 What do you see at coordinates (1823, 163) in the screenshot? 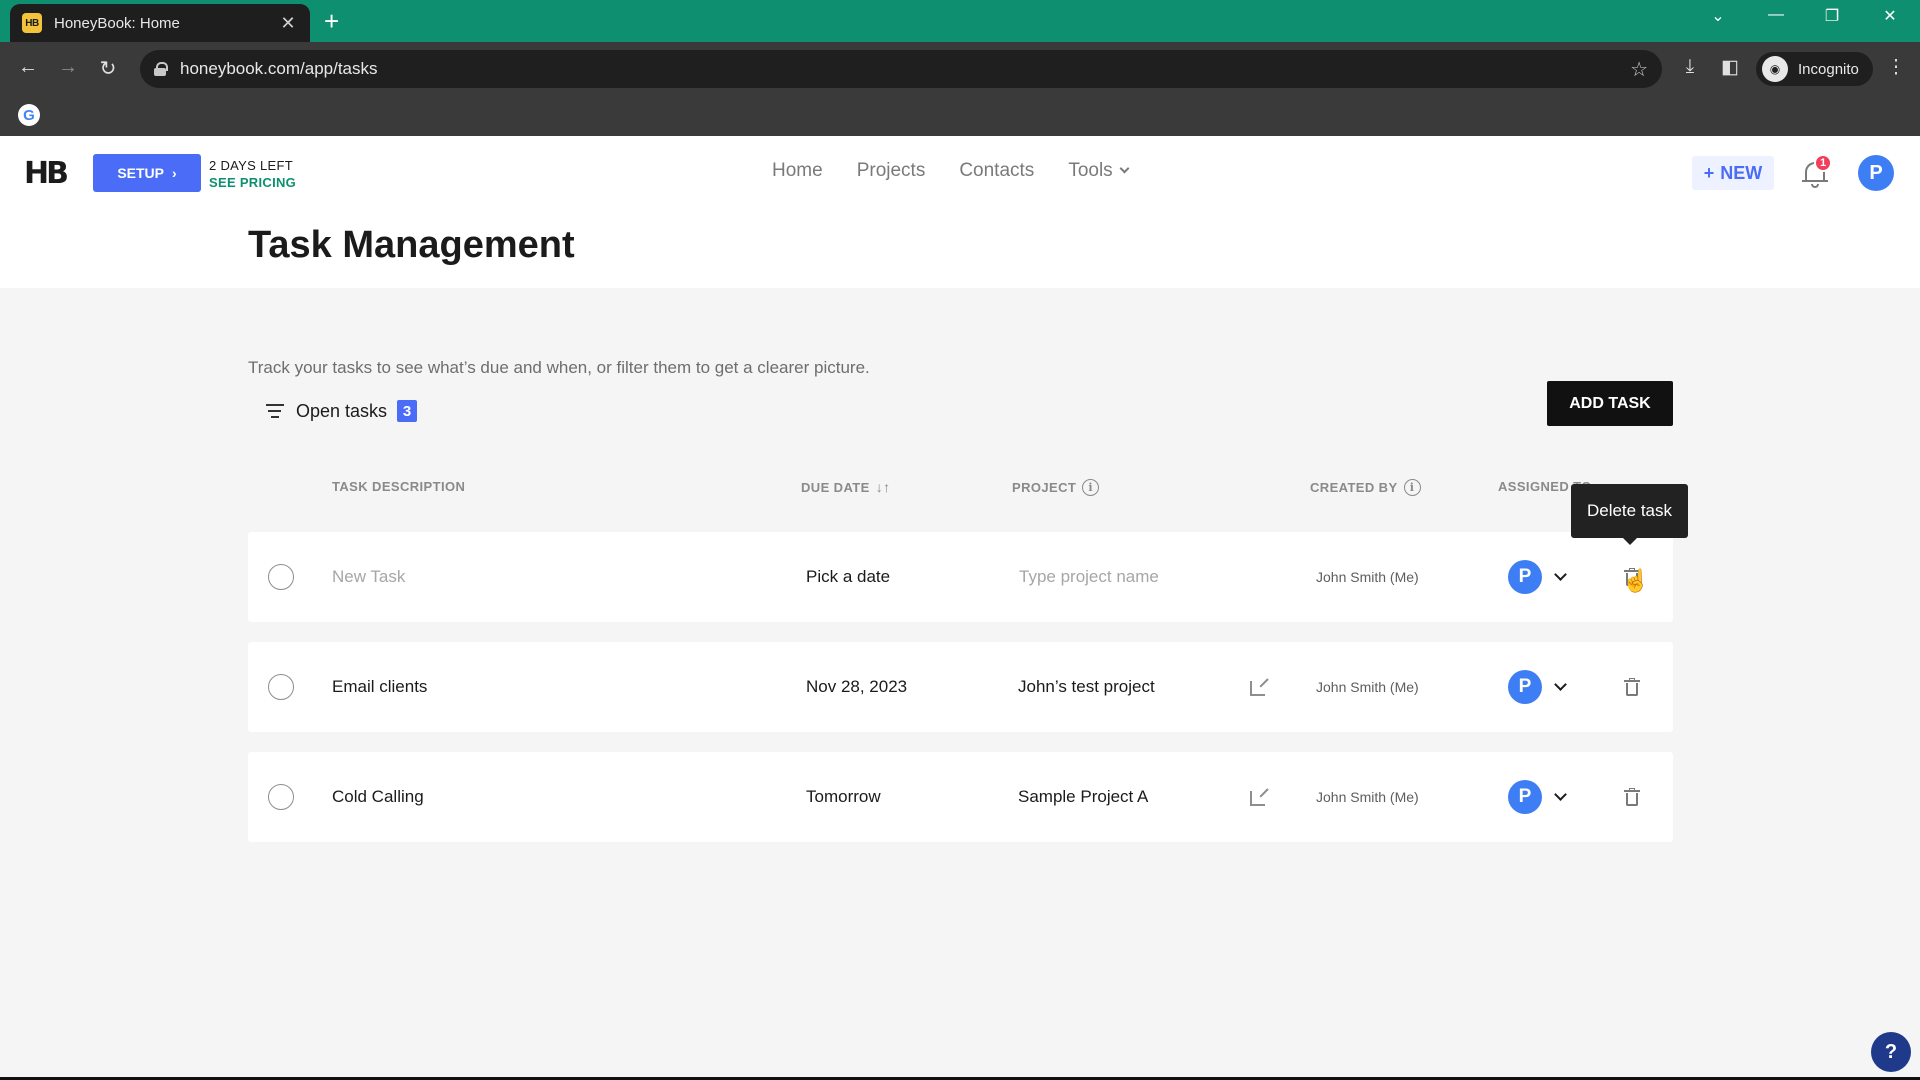
I see `notification-badge: 1` at bounding box center [1823, 163].